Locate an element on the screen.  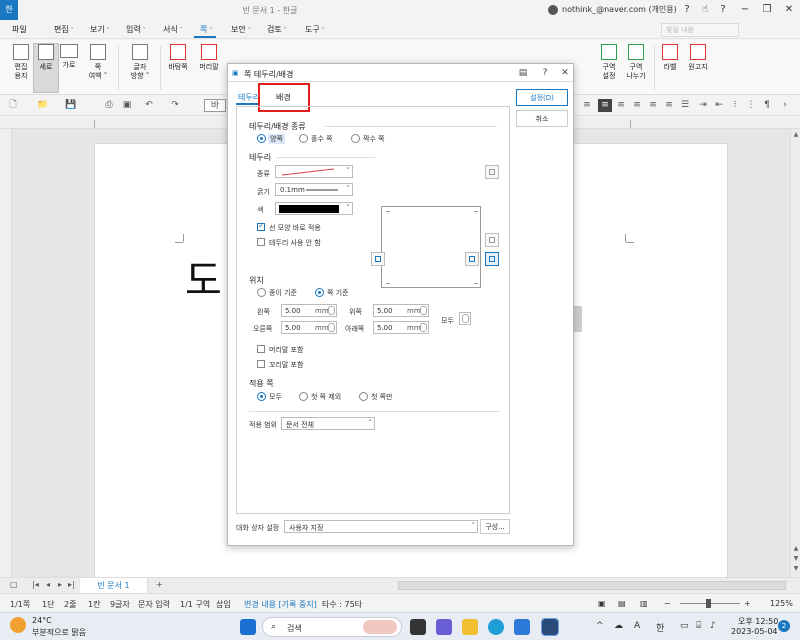
checkbox-apply-shape is located at coordinates (261, 226).